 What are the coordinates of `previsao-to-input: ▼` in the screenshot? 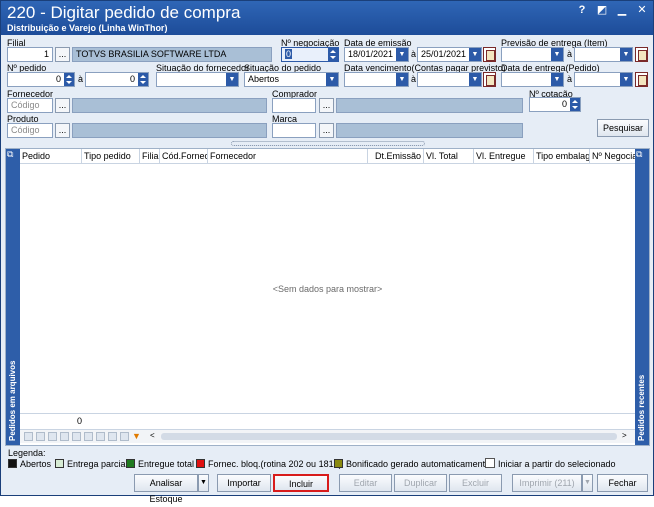 It's located at (603, 54).